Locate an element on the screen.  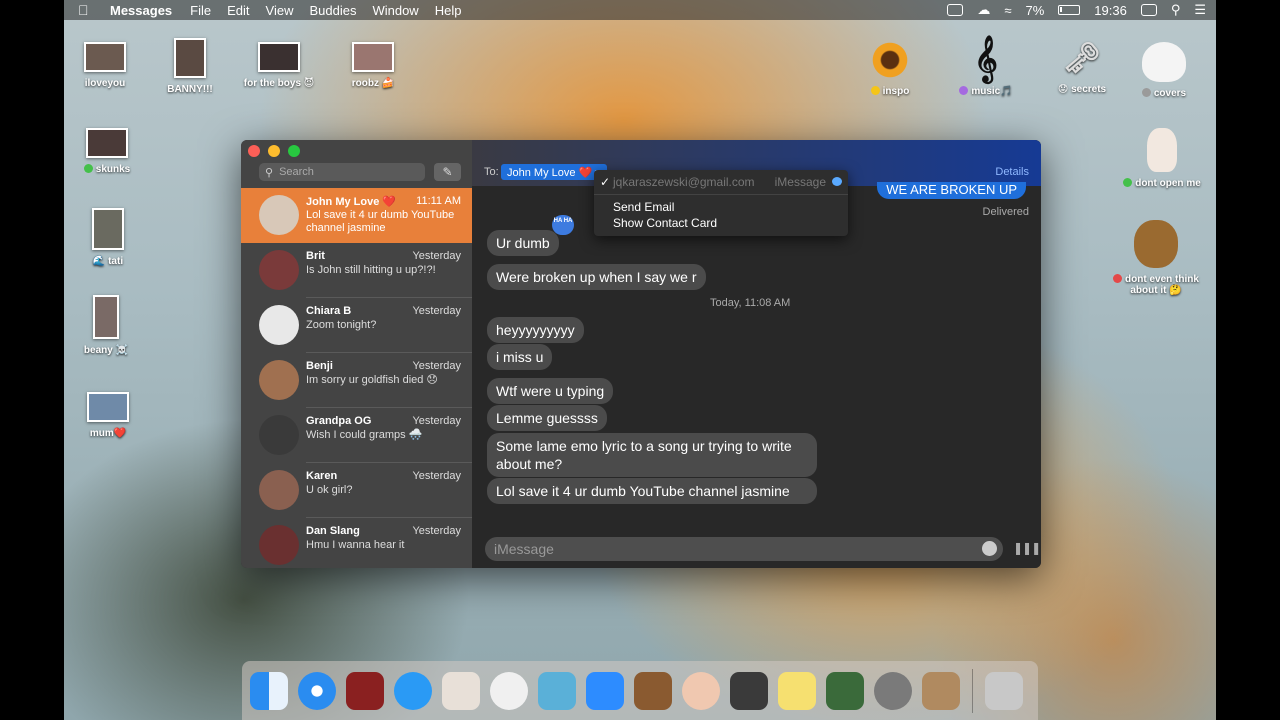
menu-window: Window is located at coordinates (395, 10).